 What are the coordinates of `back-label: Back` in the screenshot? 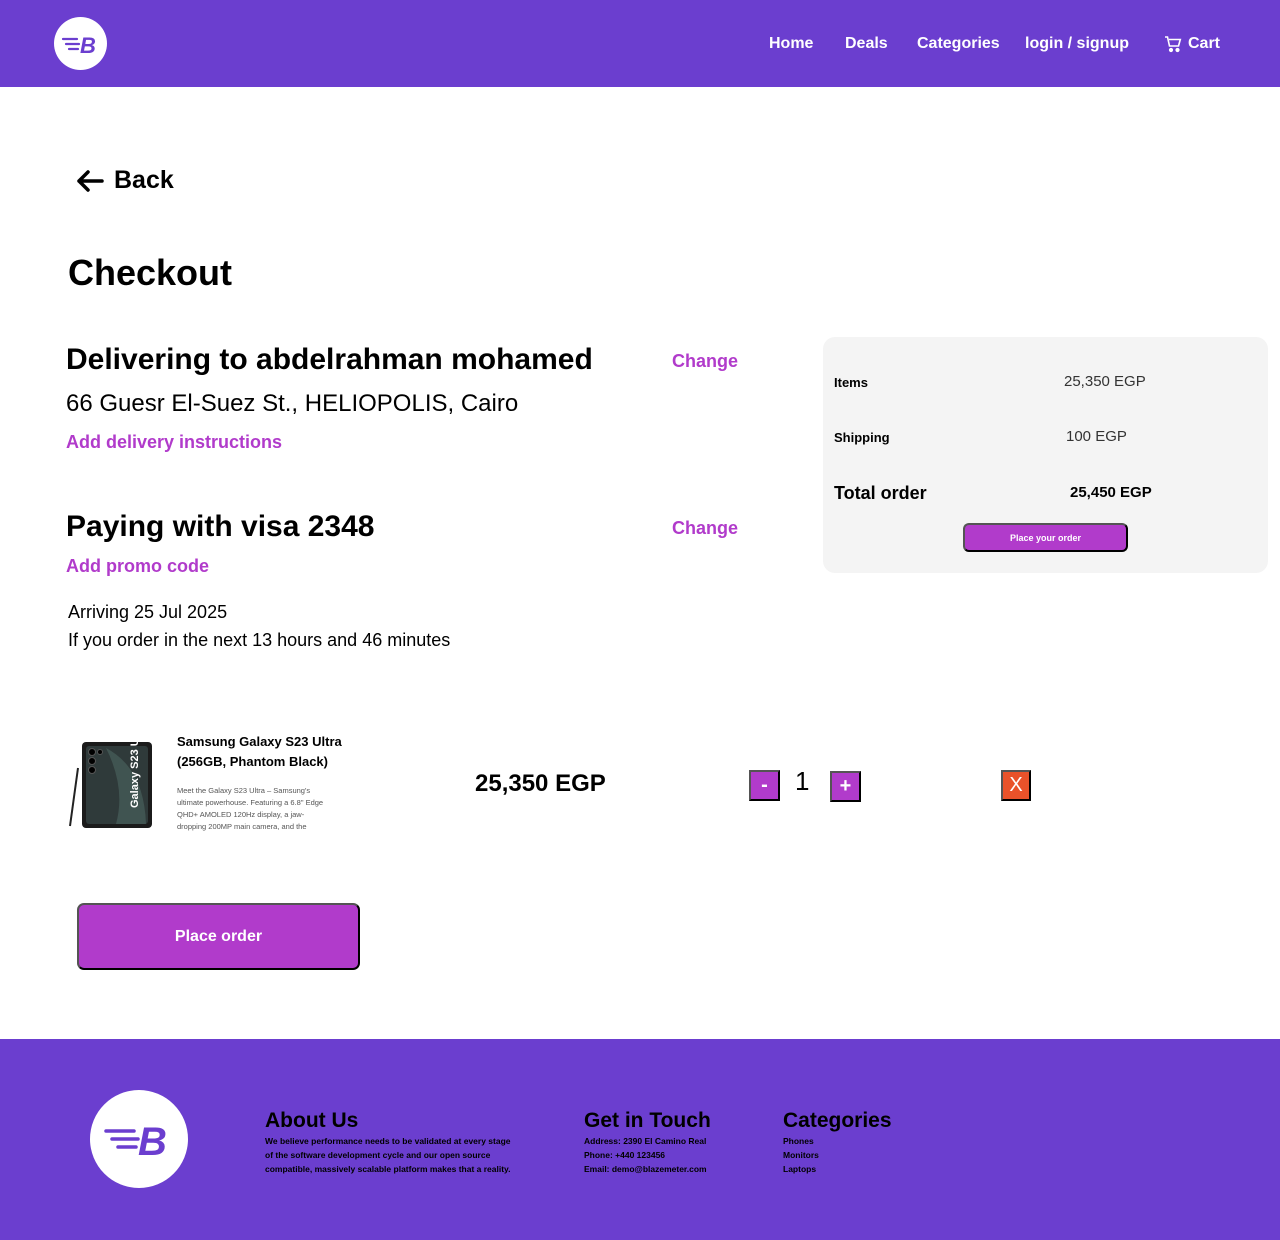 It's located at (144, 180).